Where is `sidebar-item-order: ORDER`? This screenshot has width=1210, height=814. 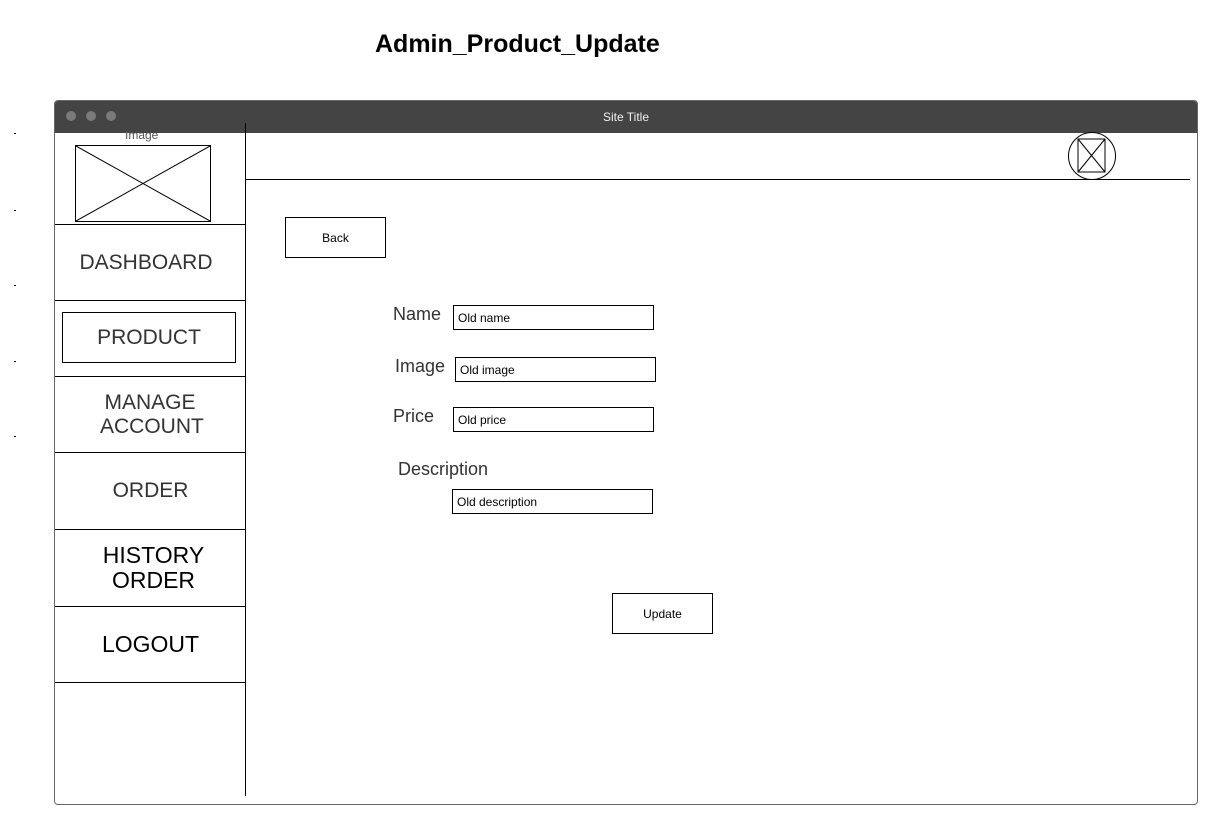 sidebar-item-order: ORDER is located at coordinates (150, 490).